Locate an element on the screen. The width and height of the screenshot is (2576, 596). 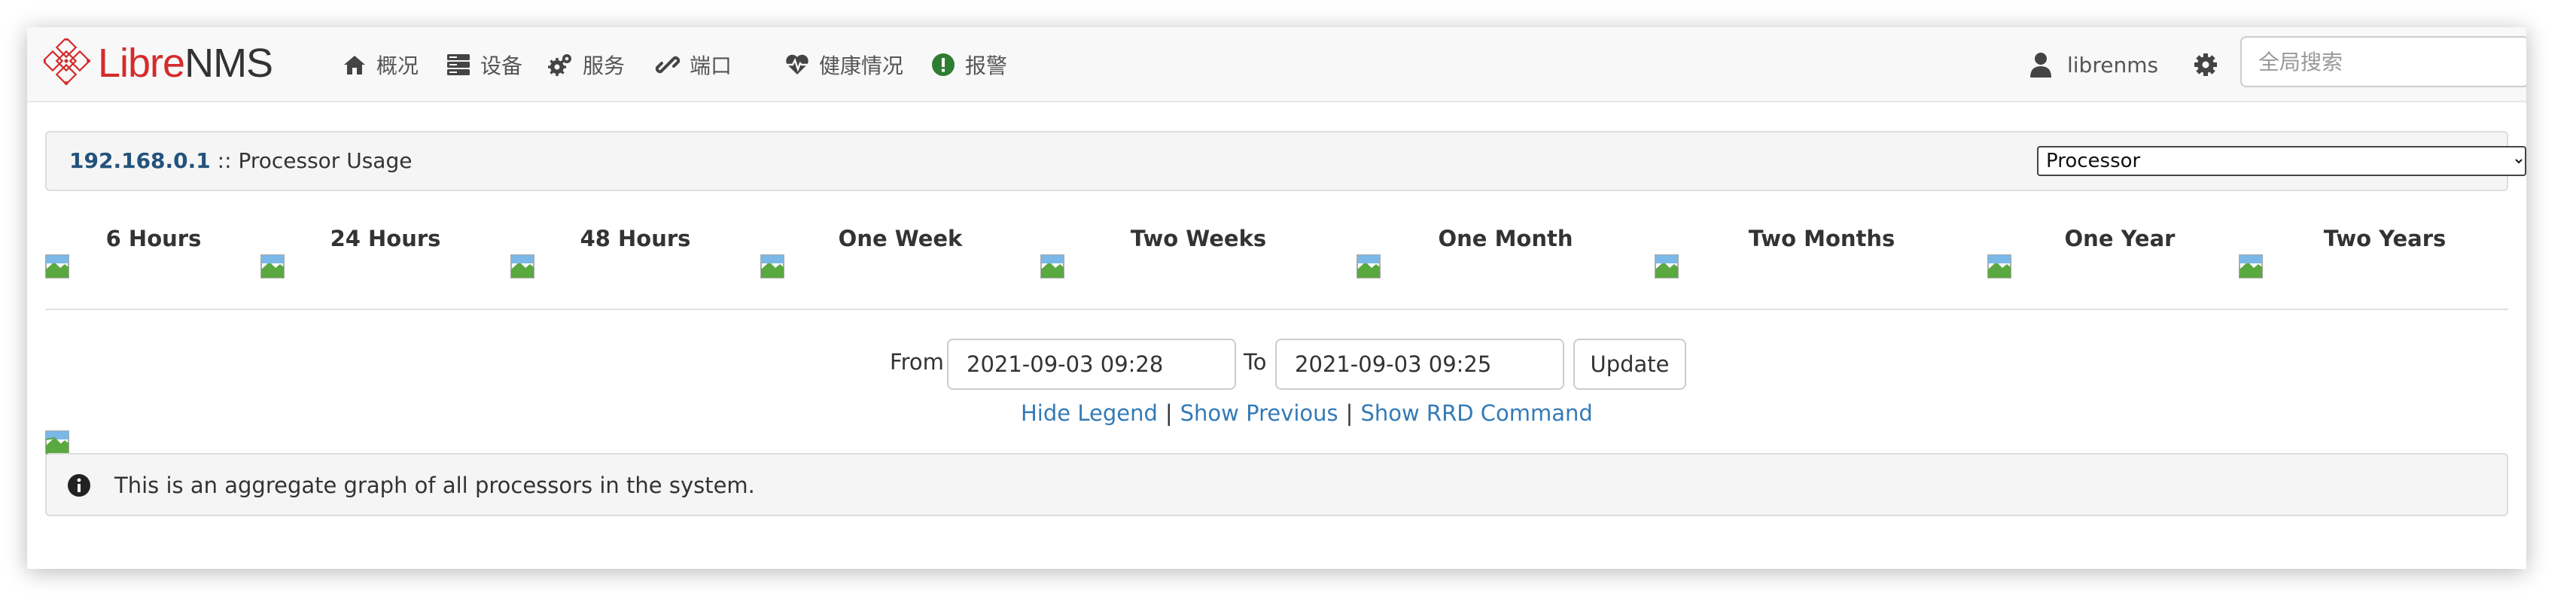
period-label: One Year is located at coordinates (2119, 238).